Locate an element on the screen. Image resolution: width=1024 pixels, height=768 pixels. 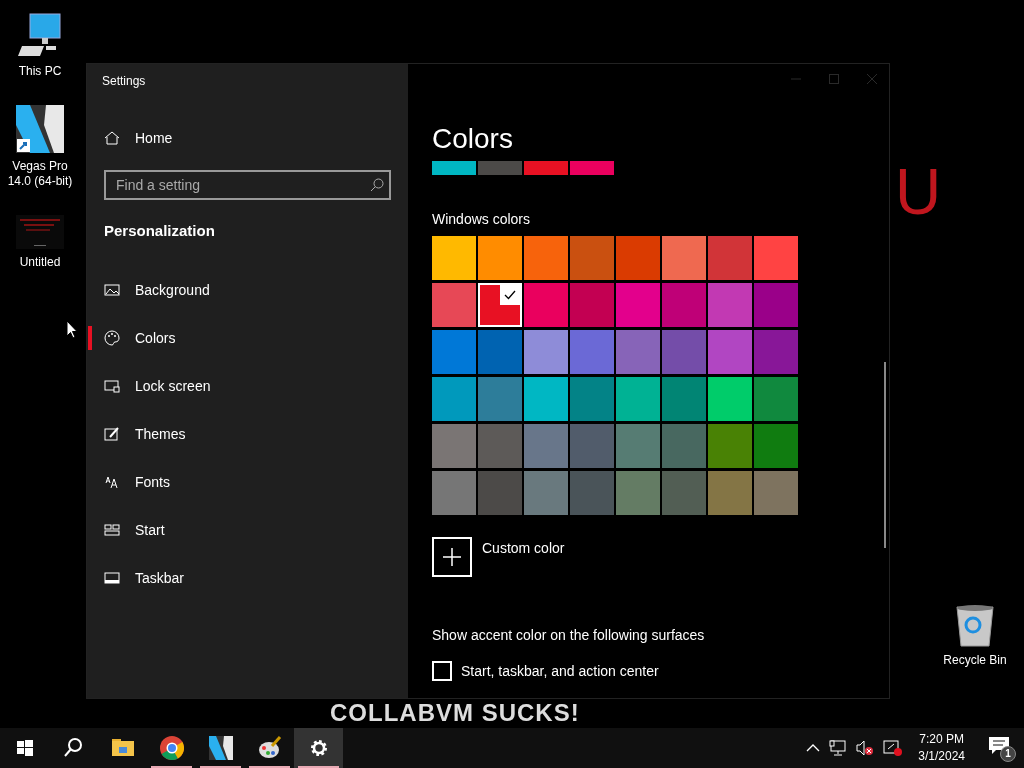
add-color-button is located at coordinates (452, 557).